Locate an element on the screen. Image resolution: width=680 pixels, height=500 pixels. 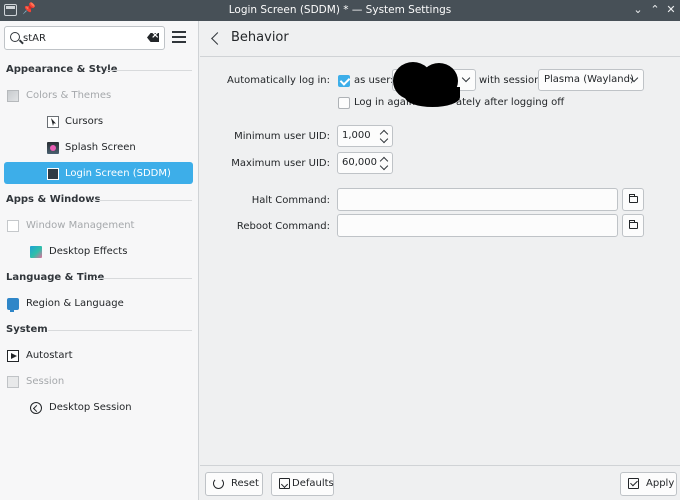
desktop-session-icon is located at coordinates (36, 408).